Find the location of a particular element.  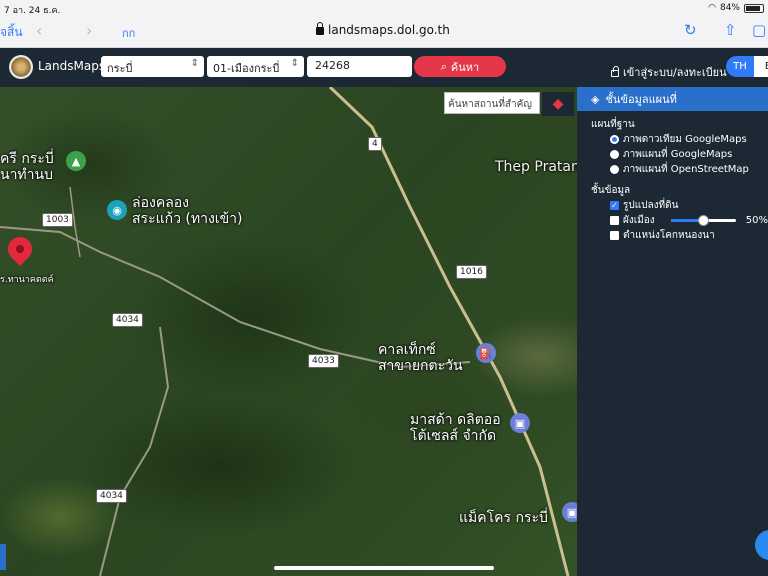

done-button: จสิ้น is located at coordinates (11, 32).